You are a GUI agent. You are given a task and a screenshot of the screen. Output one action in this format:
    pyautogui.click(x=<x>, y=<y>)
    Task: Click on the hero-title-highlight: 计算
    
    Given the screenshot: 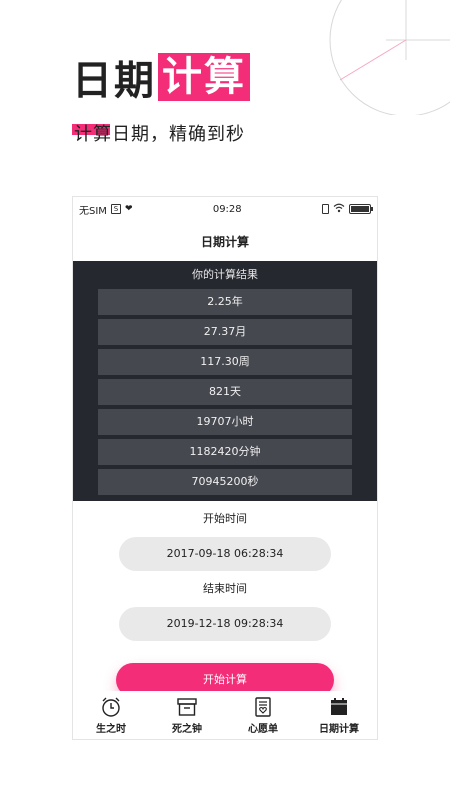 What is the action you would take?
    pyautogui.click(x=204, y=77)
    